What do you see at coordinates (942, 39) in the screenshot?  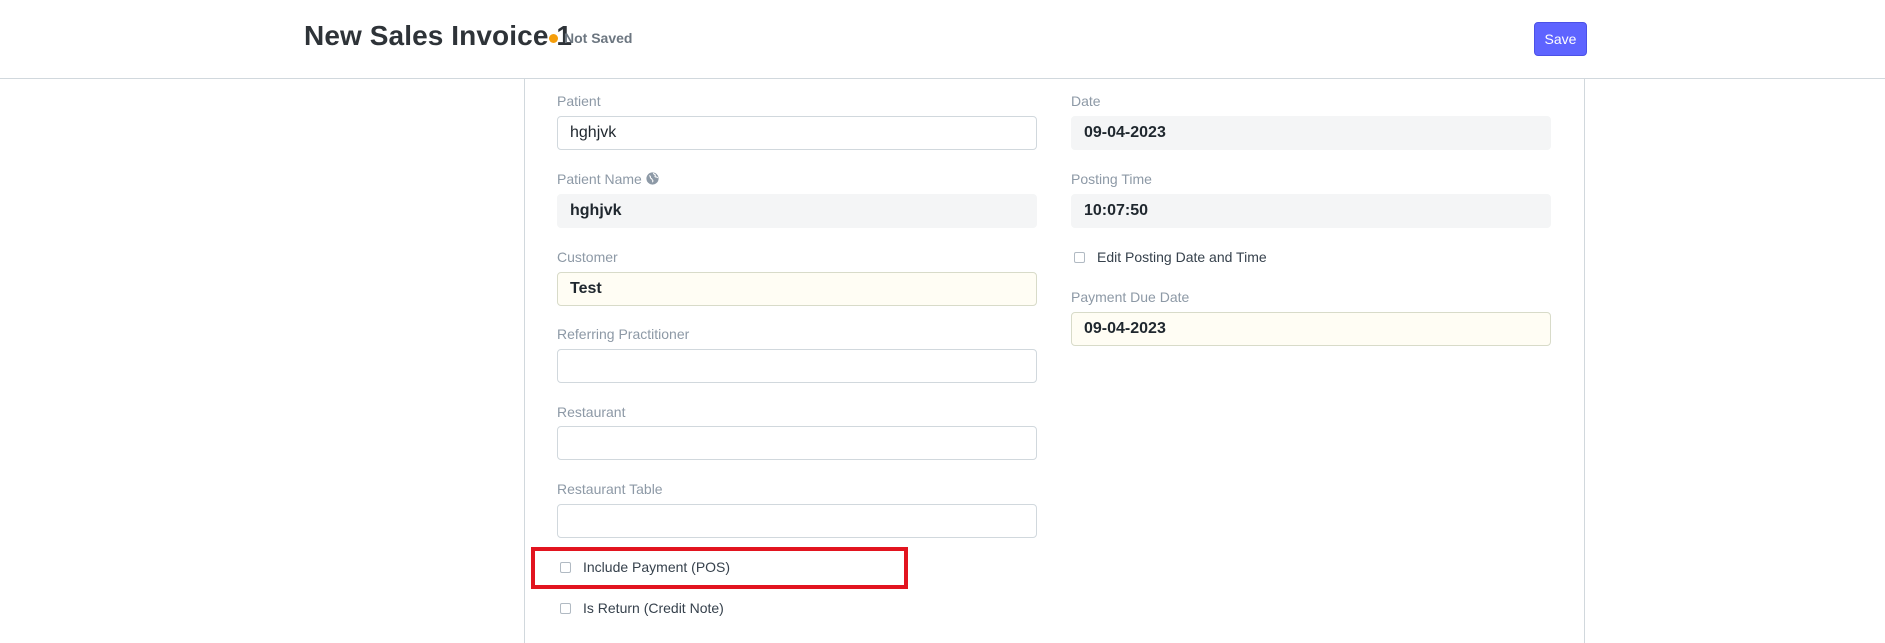 I see `page-header: New Sales Invoice 1 Not Saved Save` at bounding box center [942, 39].